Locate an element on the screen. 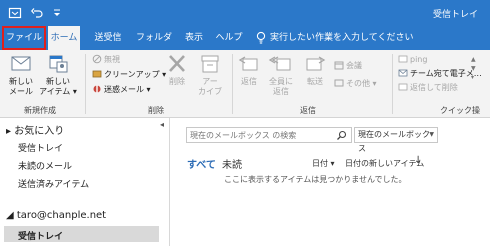  new-mail-button: 新しい メール is located at coordinates (21, 75).